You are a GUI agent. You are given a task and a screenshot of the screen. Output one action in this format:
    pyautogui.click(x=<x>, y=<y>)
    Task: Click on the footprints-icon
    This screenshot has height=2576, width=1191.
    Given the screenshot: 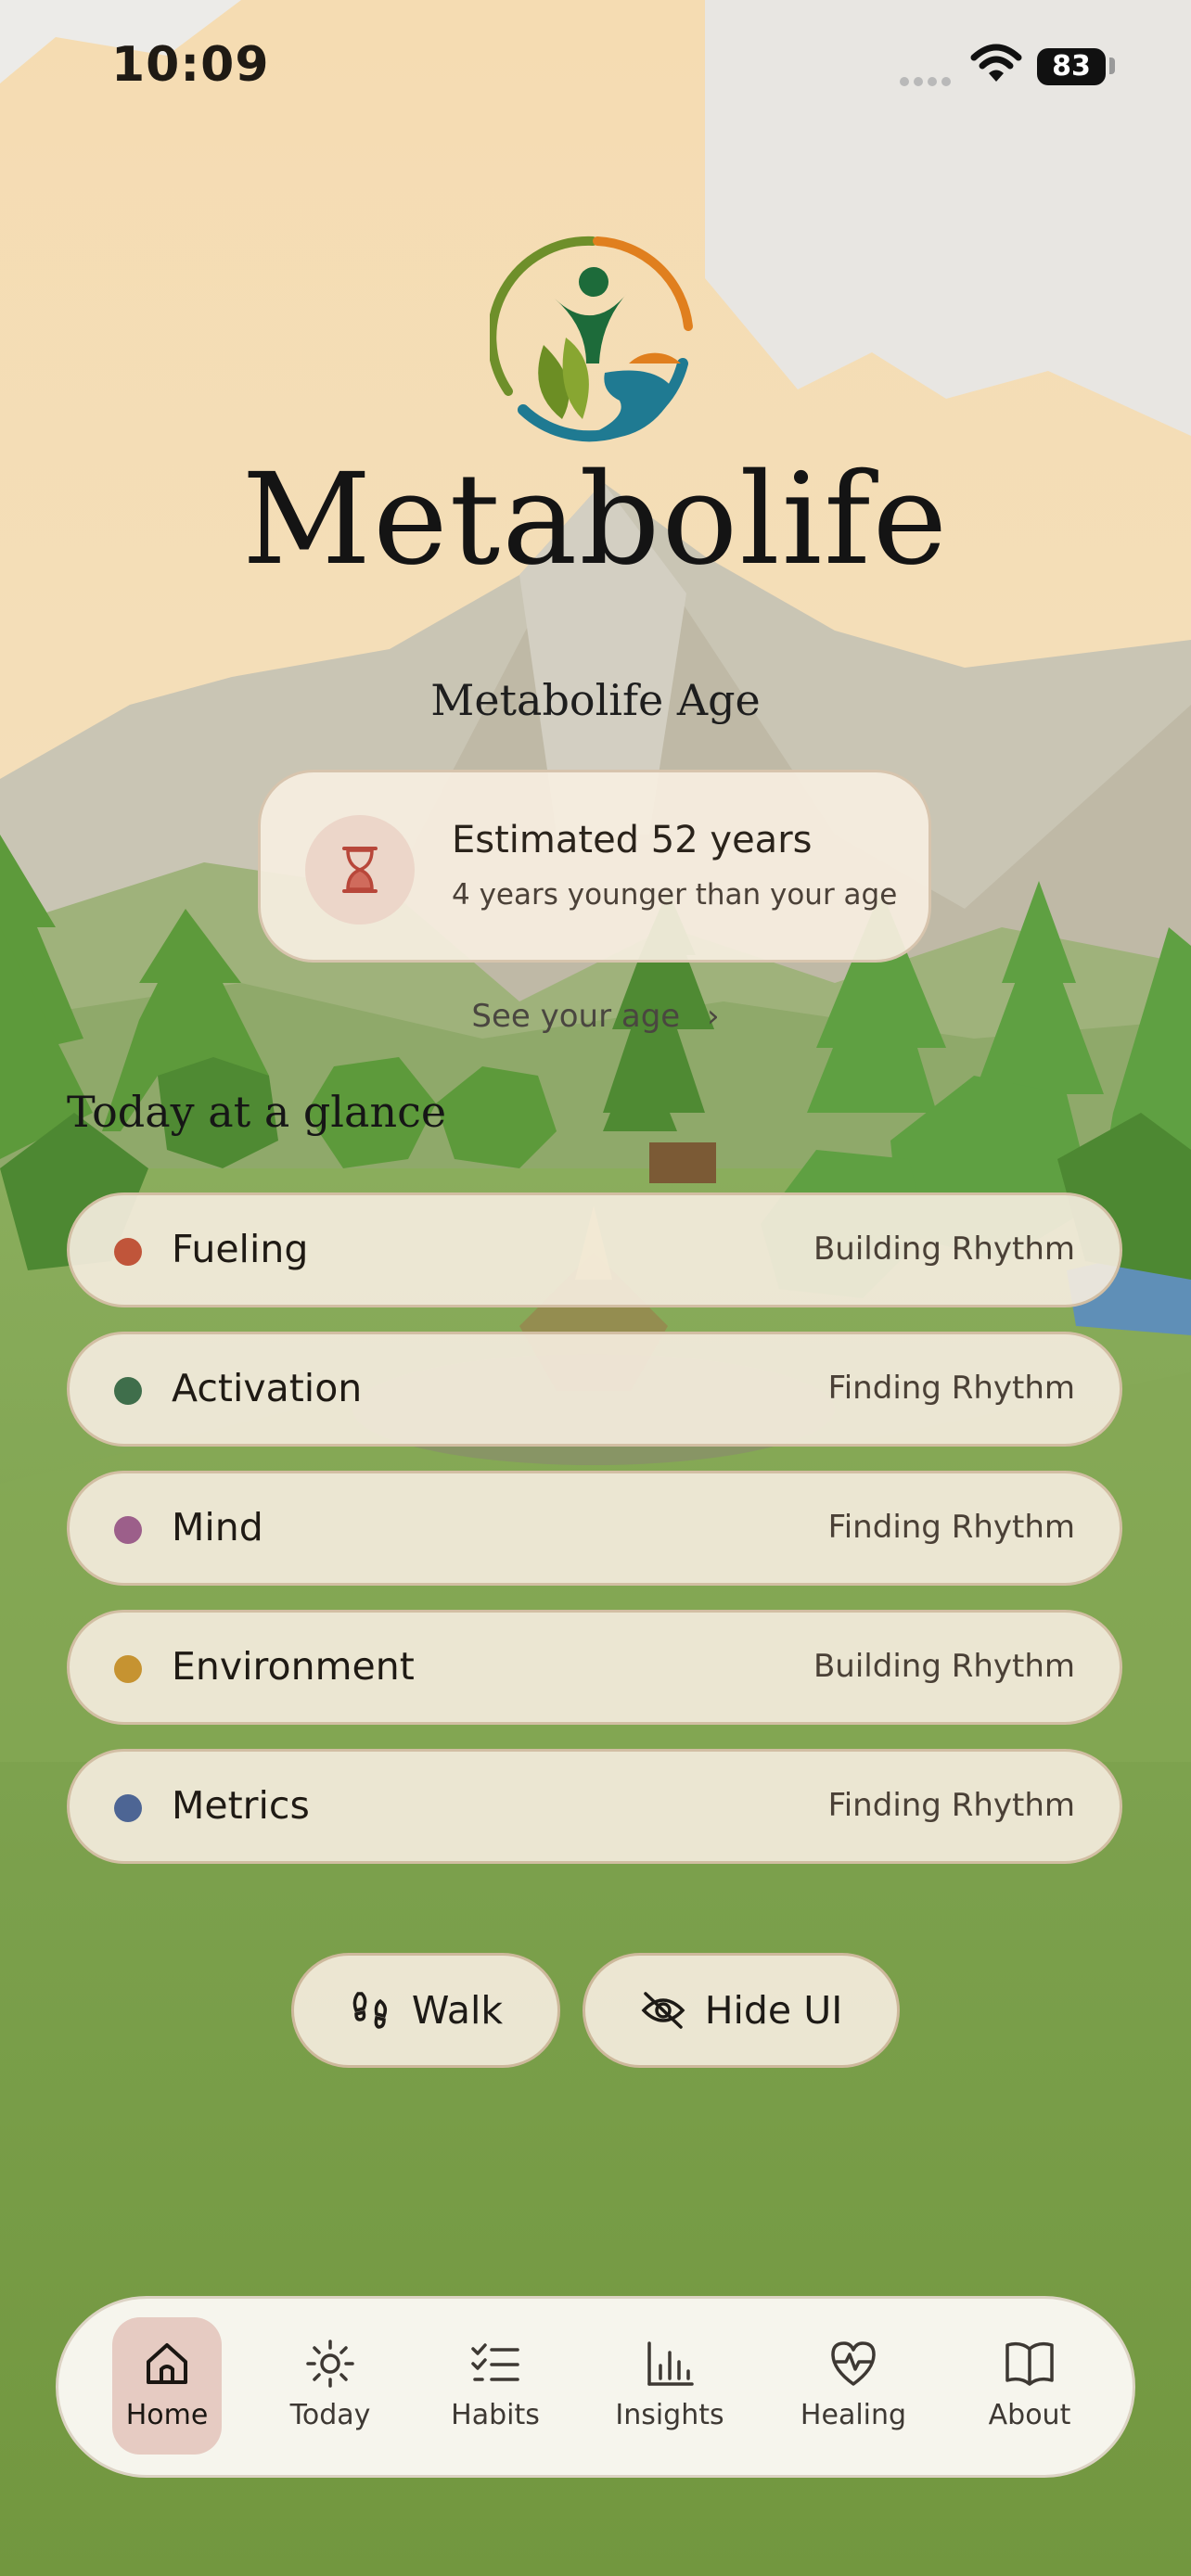 What is the action you would take?
    pyautogui.click(x=369, y=2010)
    